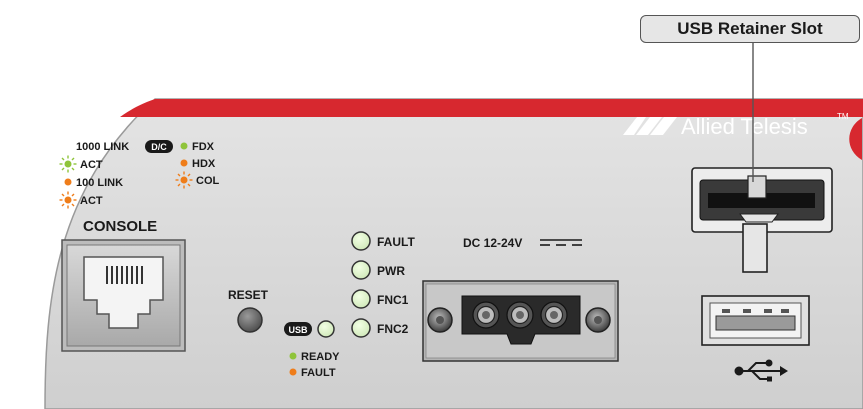 This screenshot has height=409, width=863. What do you see at coordinates (208, 181) in the screenshot?
I see `legend-col: COL` at bounding box center [208, 181].